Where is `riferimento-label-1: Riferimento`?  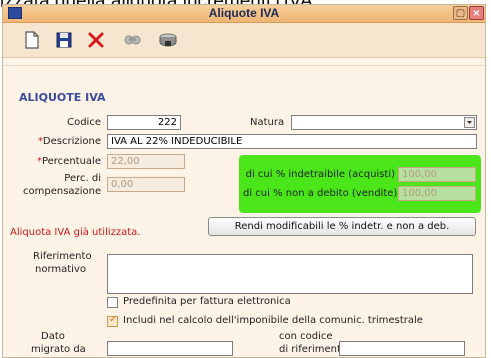 riferimento-label-1: Riferimento is located at coordinates (62, 256).